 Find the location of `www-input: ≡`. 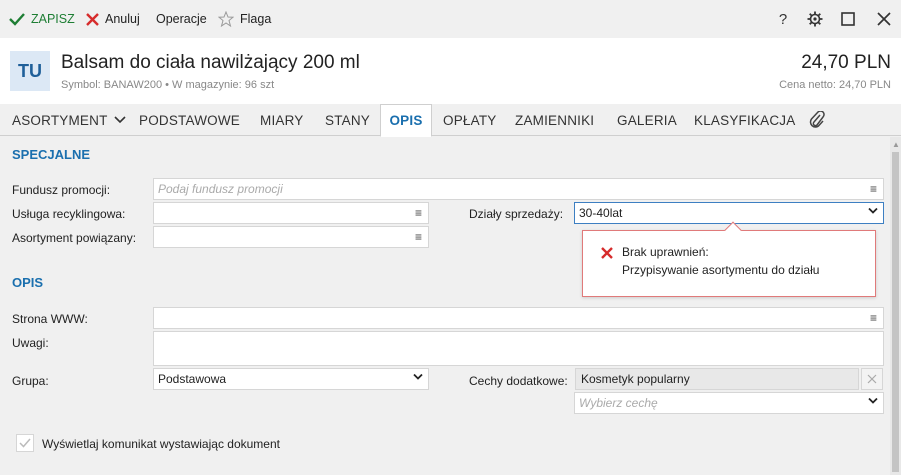

www-input: ≡ is located at coordinates (518, 318).